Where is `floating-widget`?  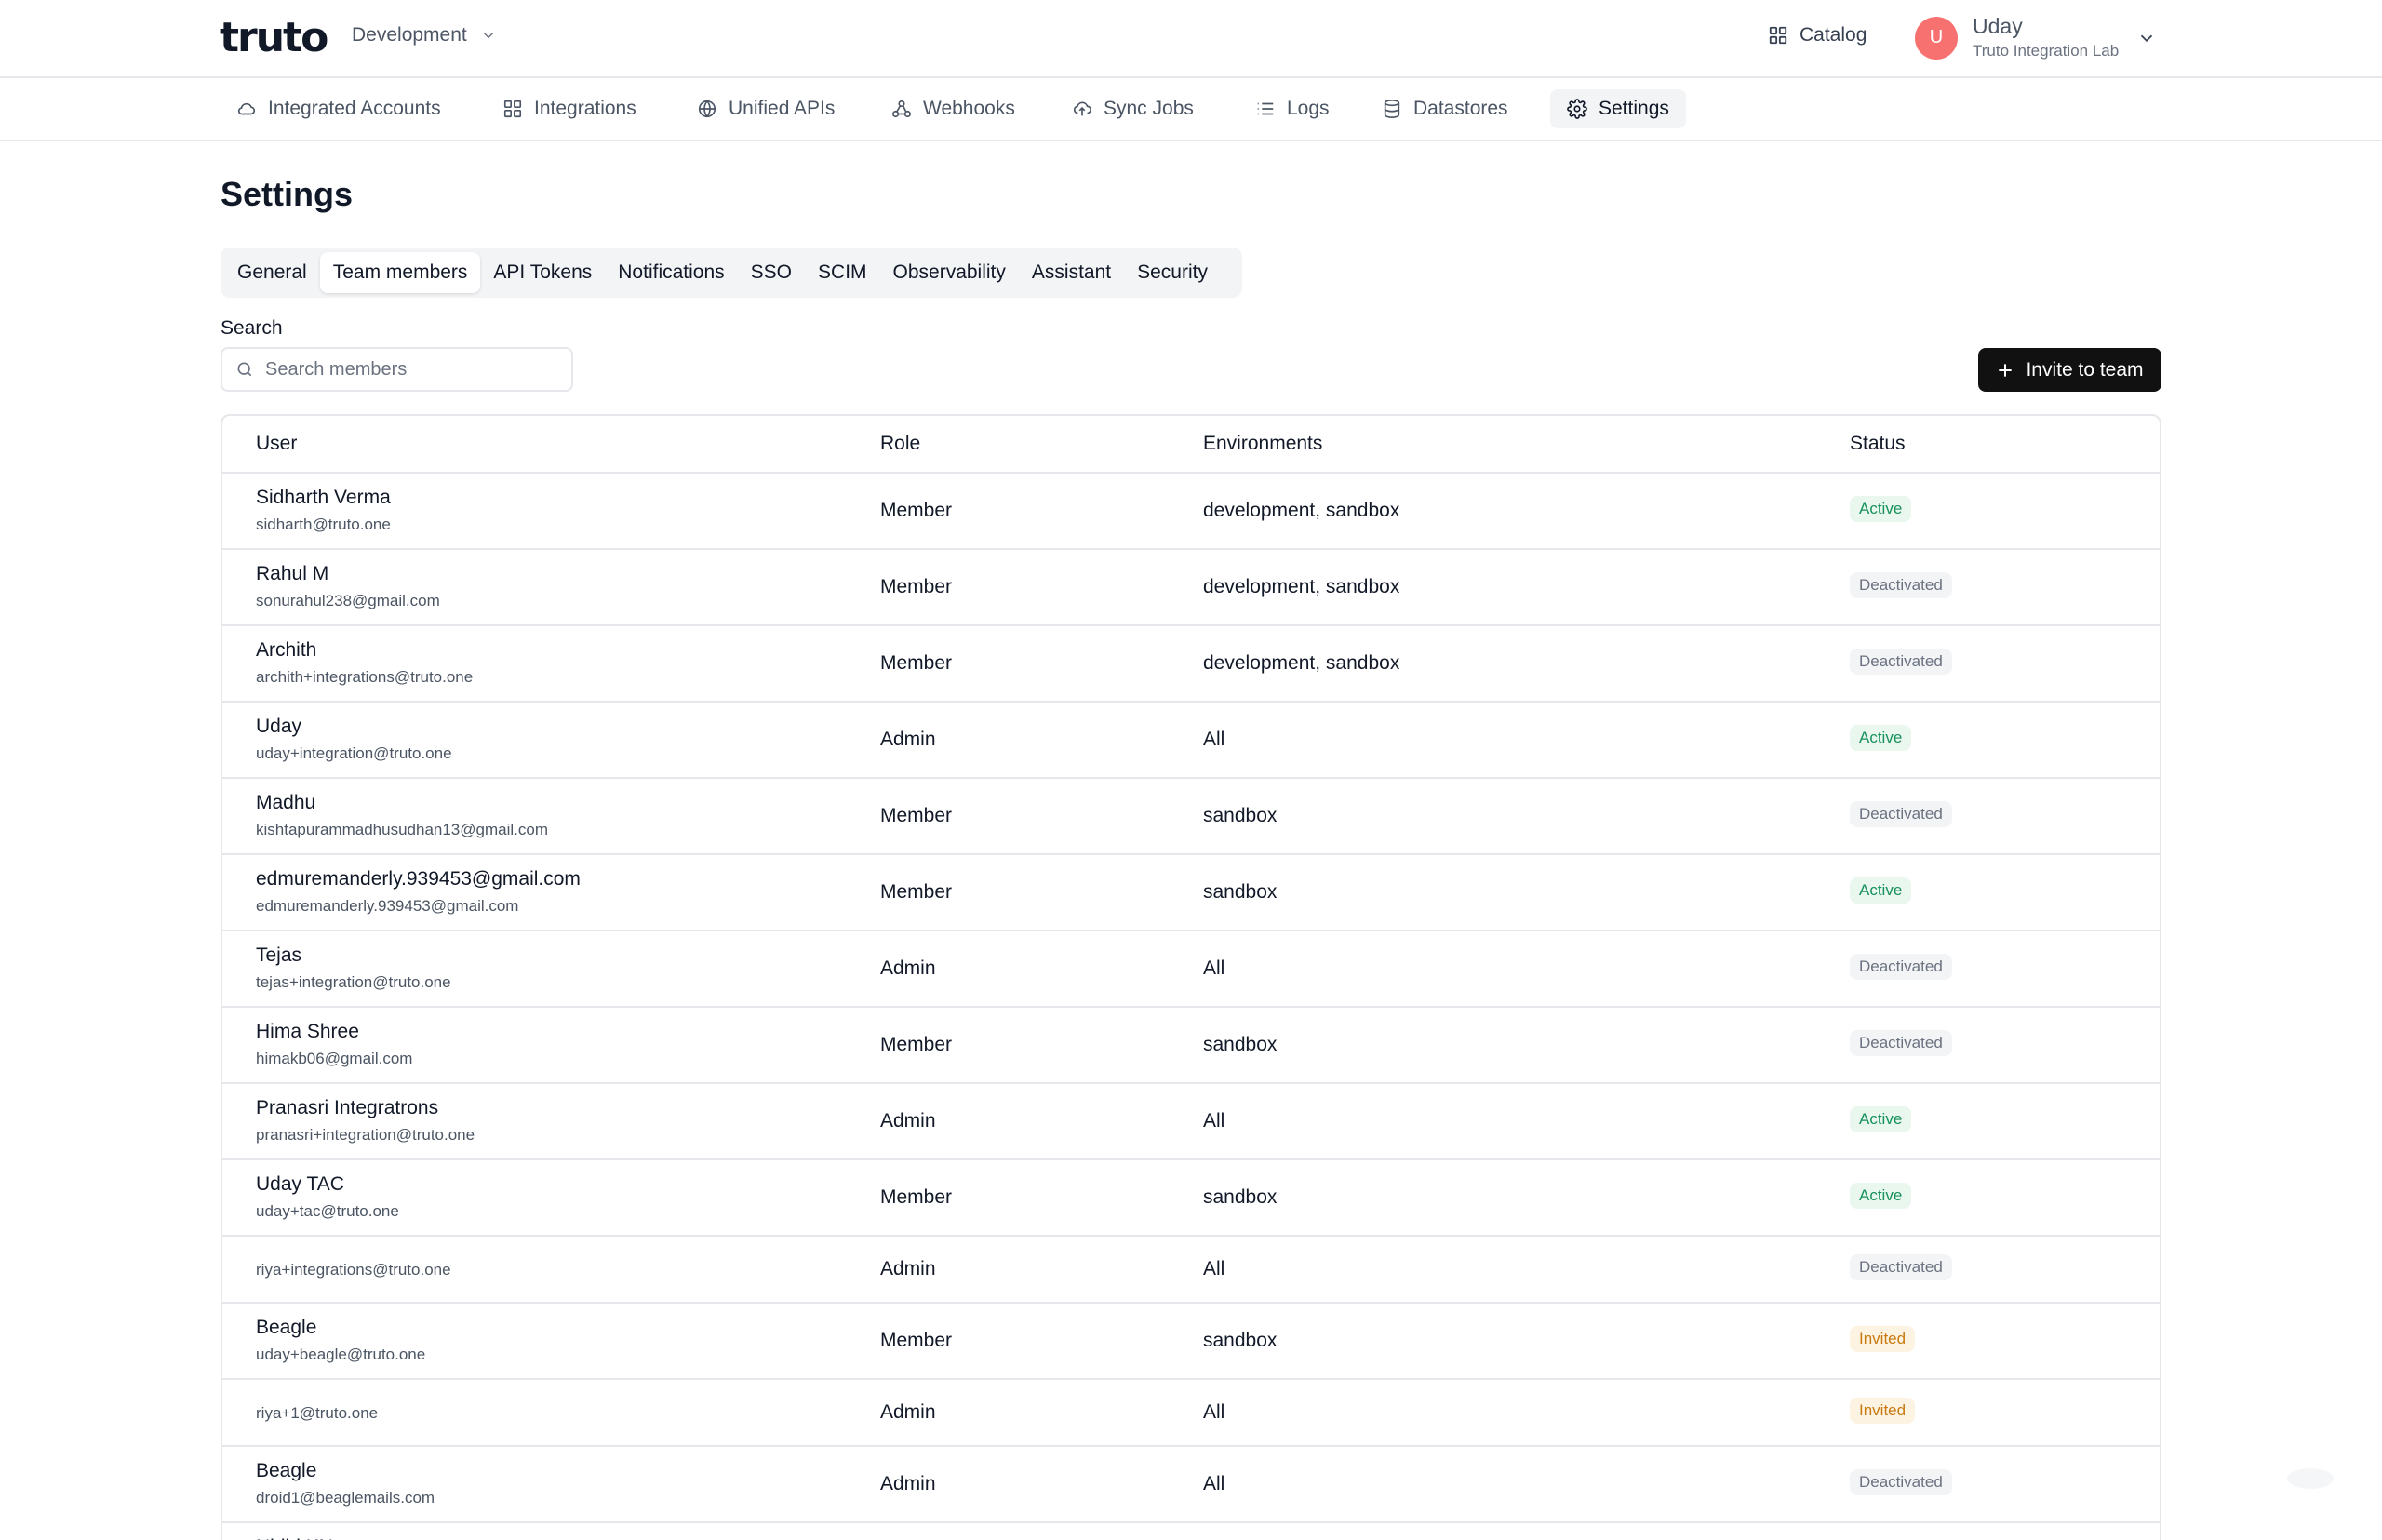 floating-widget is located at coordinates (2310, 1478).